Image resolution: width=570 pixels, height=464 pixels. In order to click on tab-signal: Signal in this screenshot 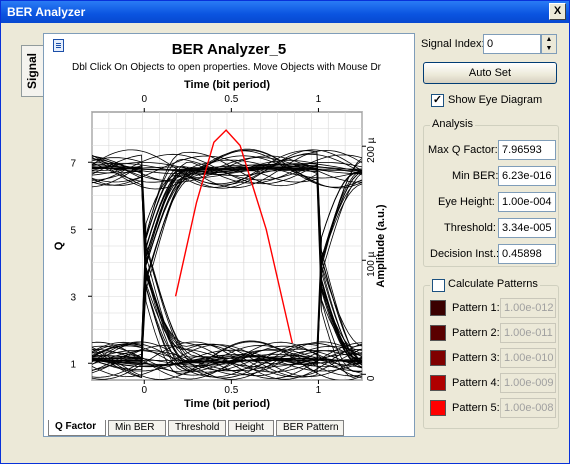, I will do `click(32, 71)`.